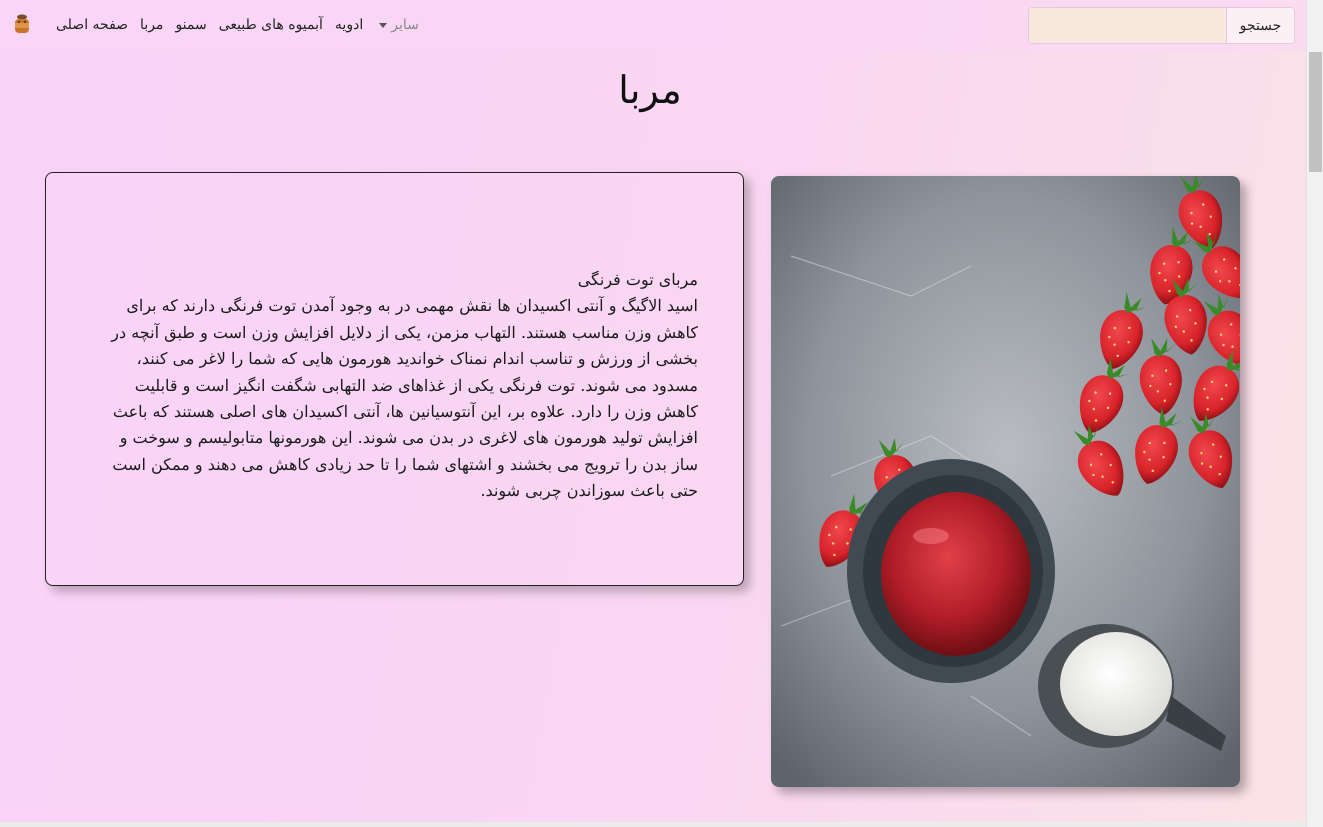 This screenshot has width=1323, height=827. What do you see at coordinates (271, 25) in the screenshot?
I see `nav-link-natural-juices: آبمیوه های طبیعی` at bounding box center [271, 25].